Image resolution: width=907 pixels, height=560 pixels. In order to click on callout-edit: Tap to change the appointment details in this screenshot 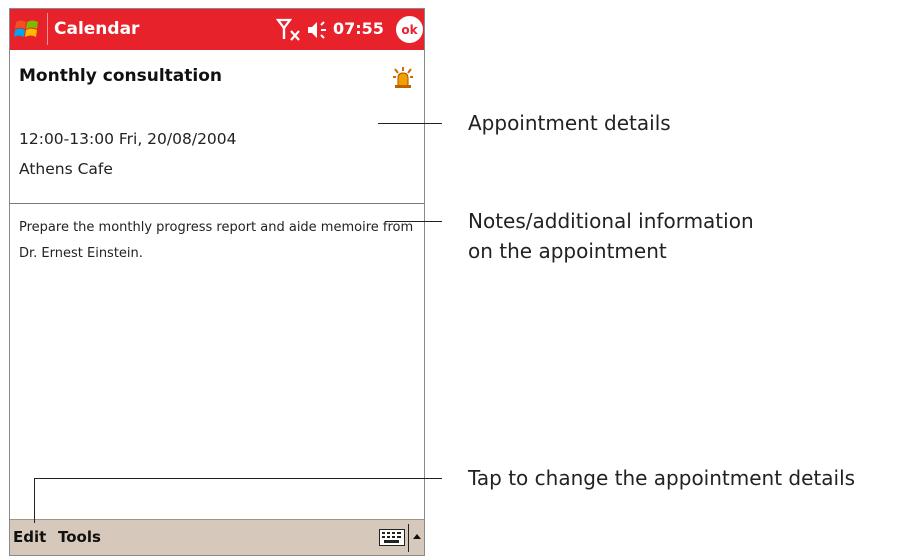, I will do `click(662, 478)`.